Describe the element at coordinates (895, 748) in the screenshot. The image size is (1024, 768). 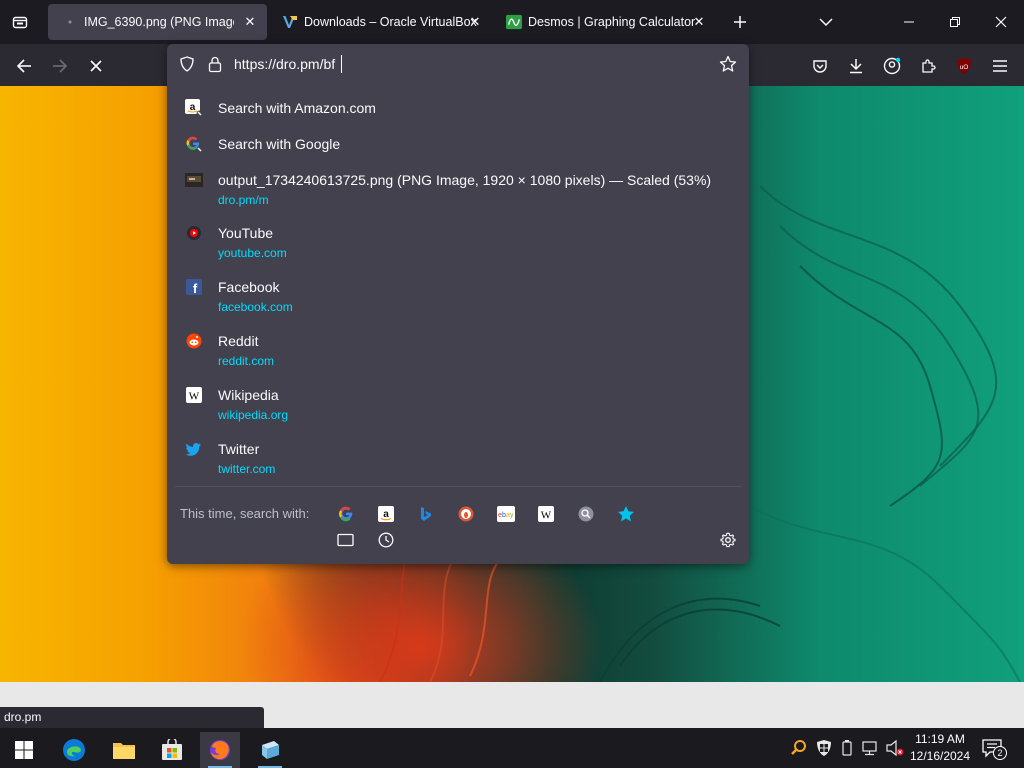
I see `tray-volume-muted-icon` at that location.